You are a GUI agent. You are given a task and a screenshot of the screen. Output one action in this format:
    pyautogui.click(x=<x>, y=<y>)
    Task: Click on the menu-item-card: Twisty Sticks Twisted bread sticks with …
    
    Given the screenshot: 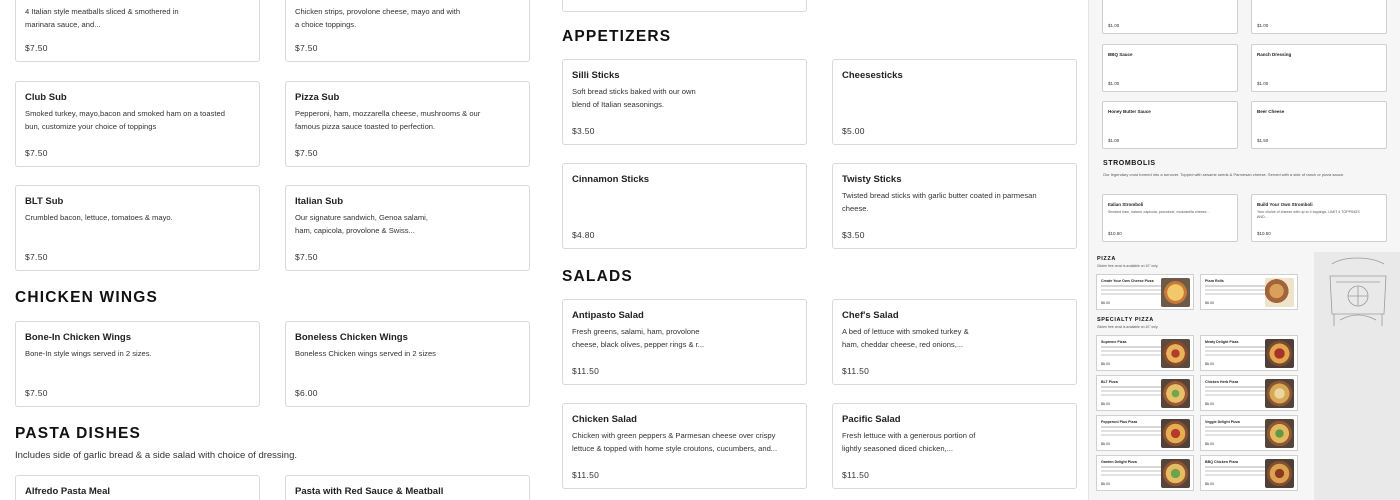 What is the action you would take?
    pyautogui.click(x=954, y=206)
    